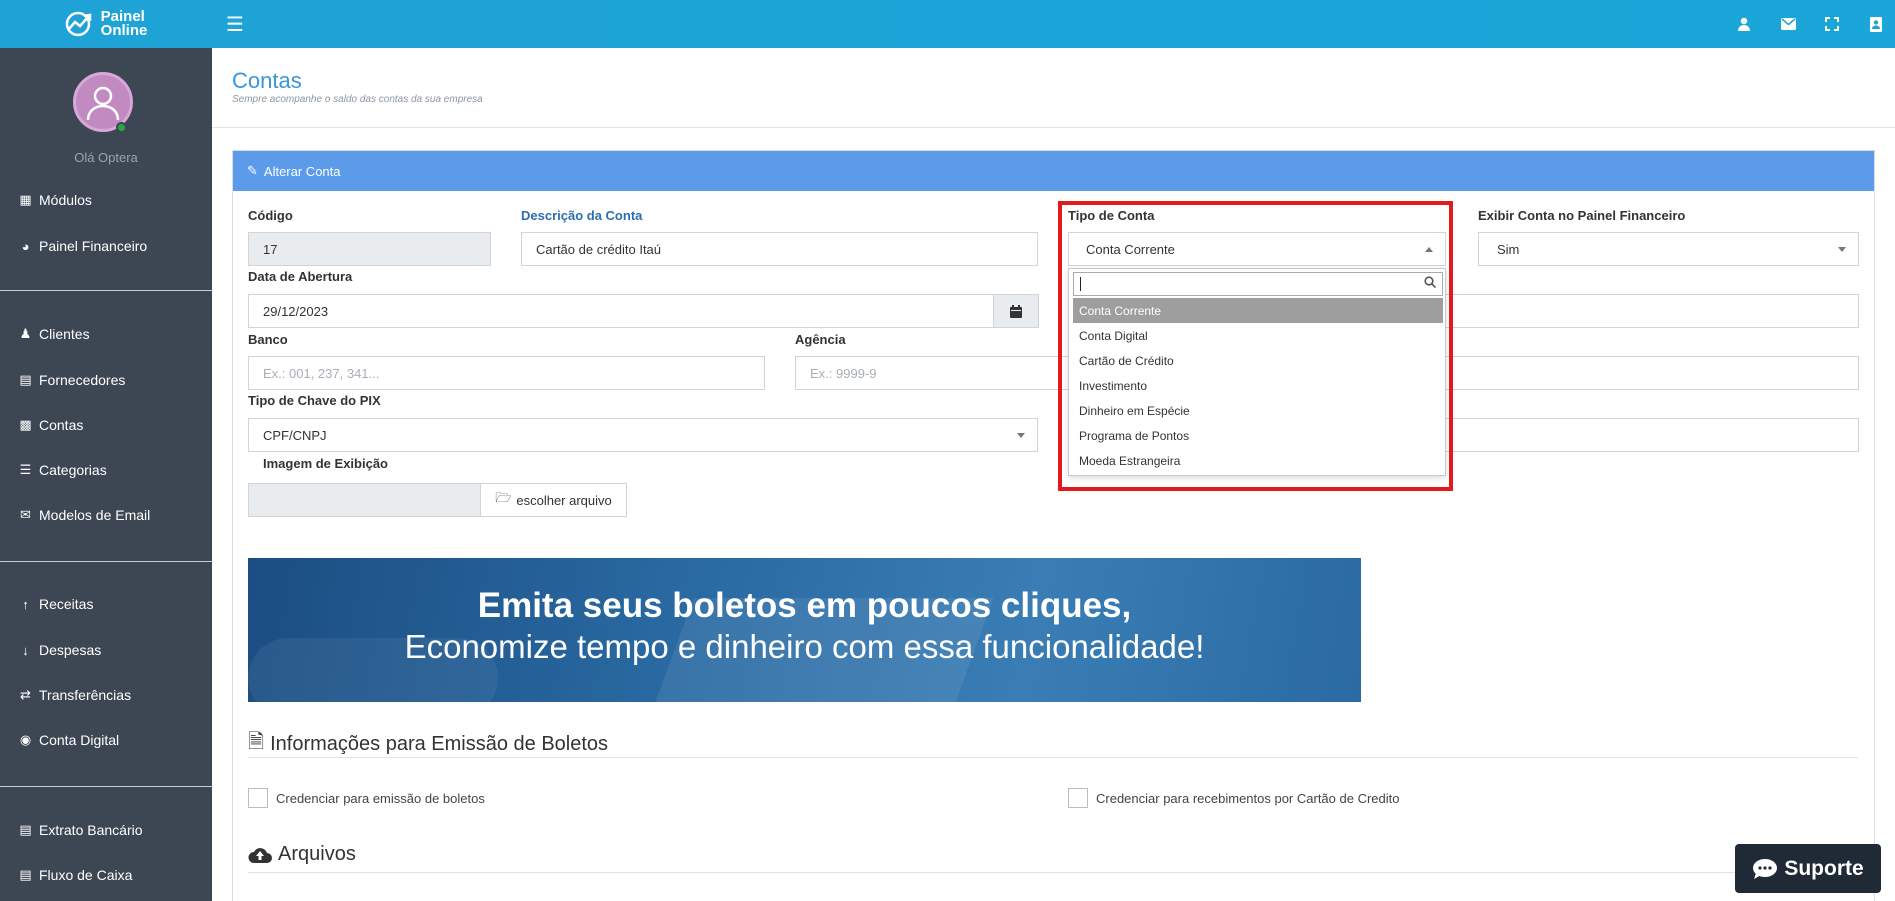  Describe the element at coordinates (25, 514) in the screenshot. I see `mail-bulk-icon: ✉` at that location.